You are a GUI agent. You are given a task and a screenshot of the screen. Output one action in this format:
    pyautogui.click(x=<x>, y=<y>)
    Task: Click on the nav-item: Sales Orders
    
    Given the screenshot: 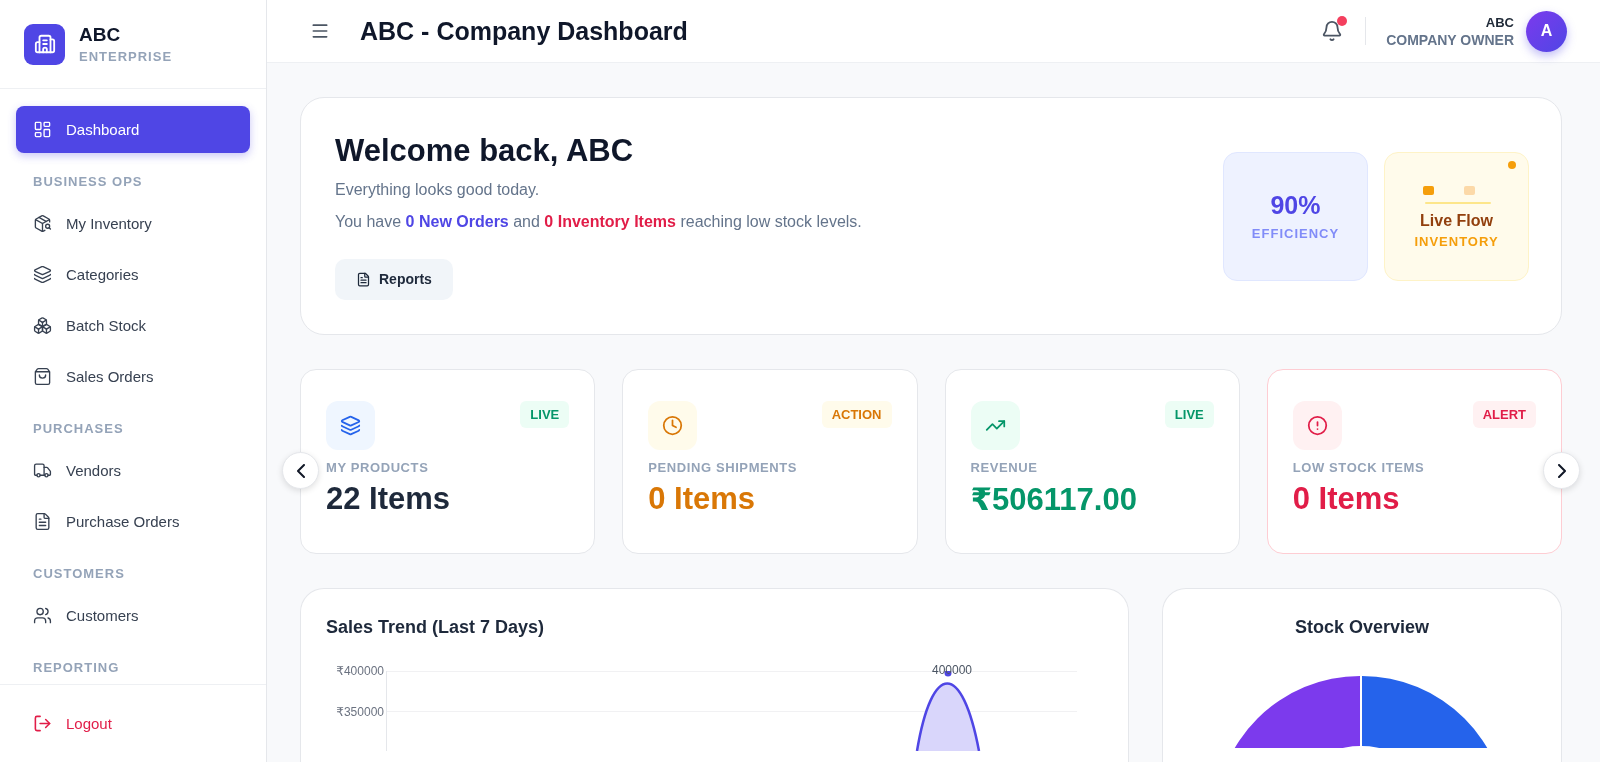 What is the action you would take?
    pyautogui.click(x=133, y=376)
    